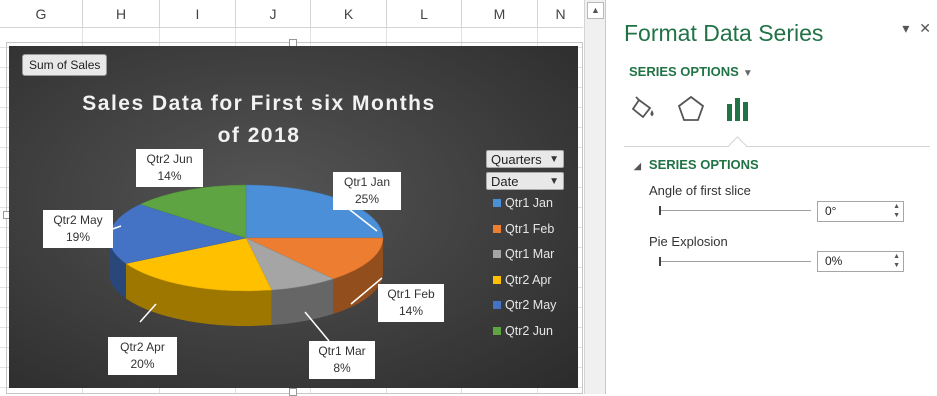  What do you see at coordinates (660, 261) in the screenshot?
I see `explosion-slider-thumb` at bounding box center [660, 261].